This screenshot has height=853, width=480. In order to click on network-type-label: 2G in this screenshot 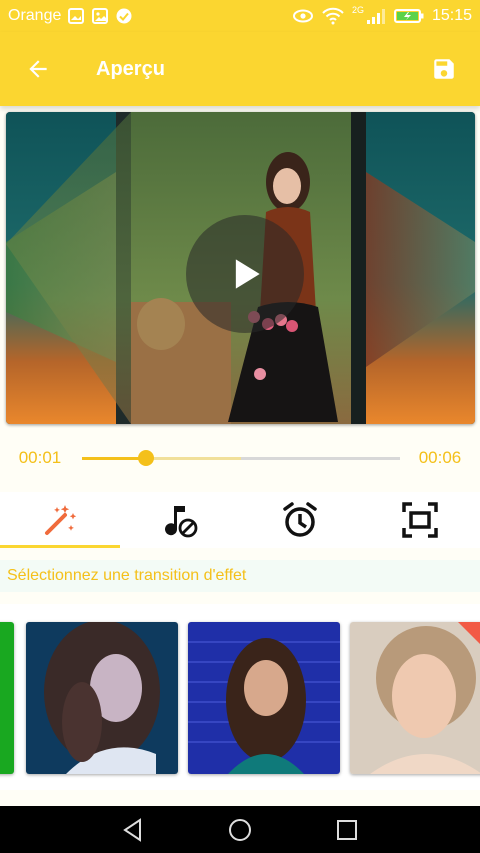, I will do `click(357, 10)`.